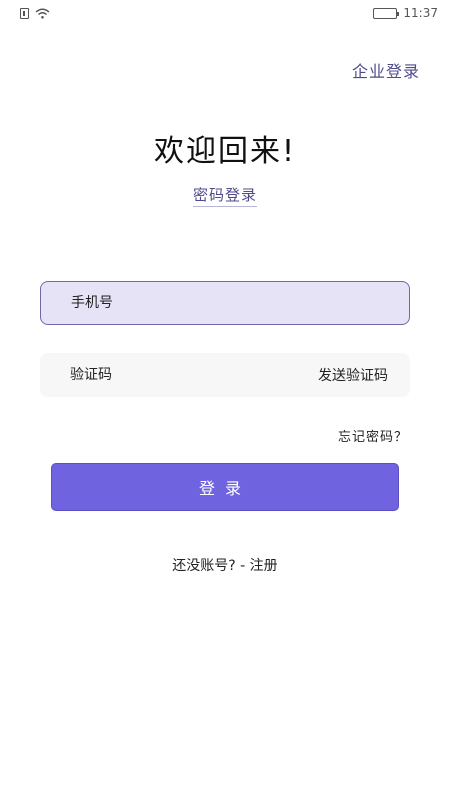  I want to click on enterprise-login-link: 企业登录, so click(386, 70).